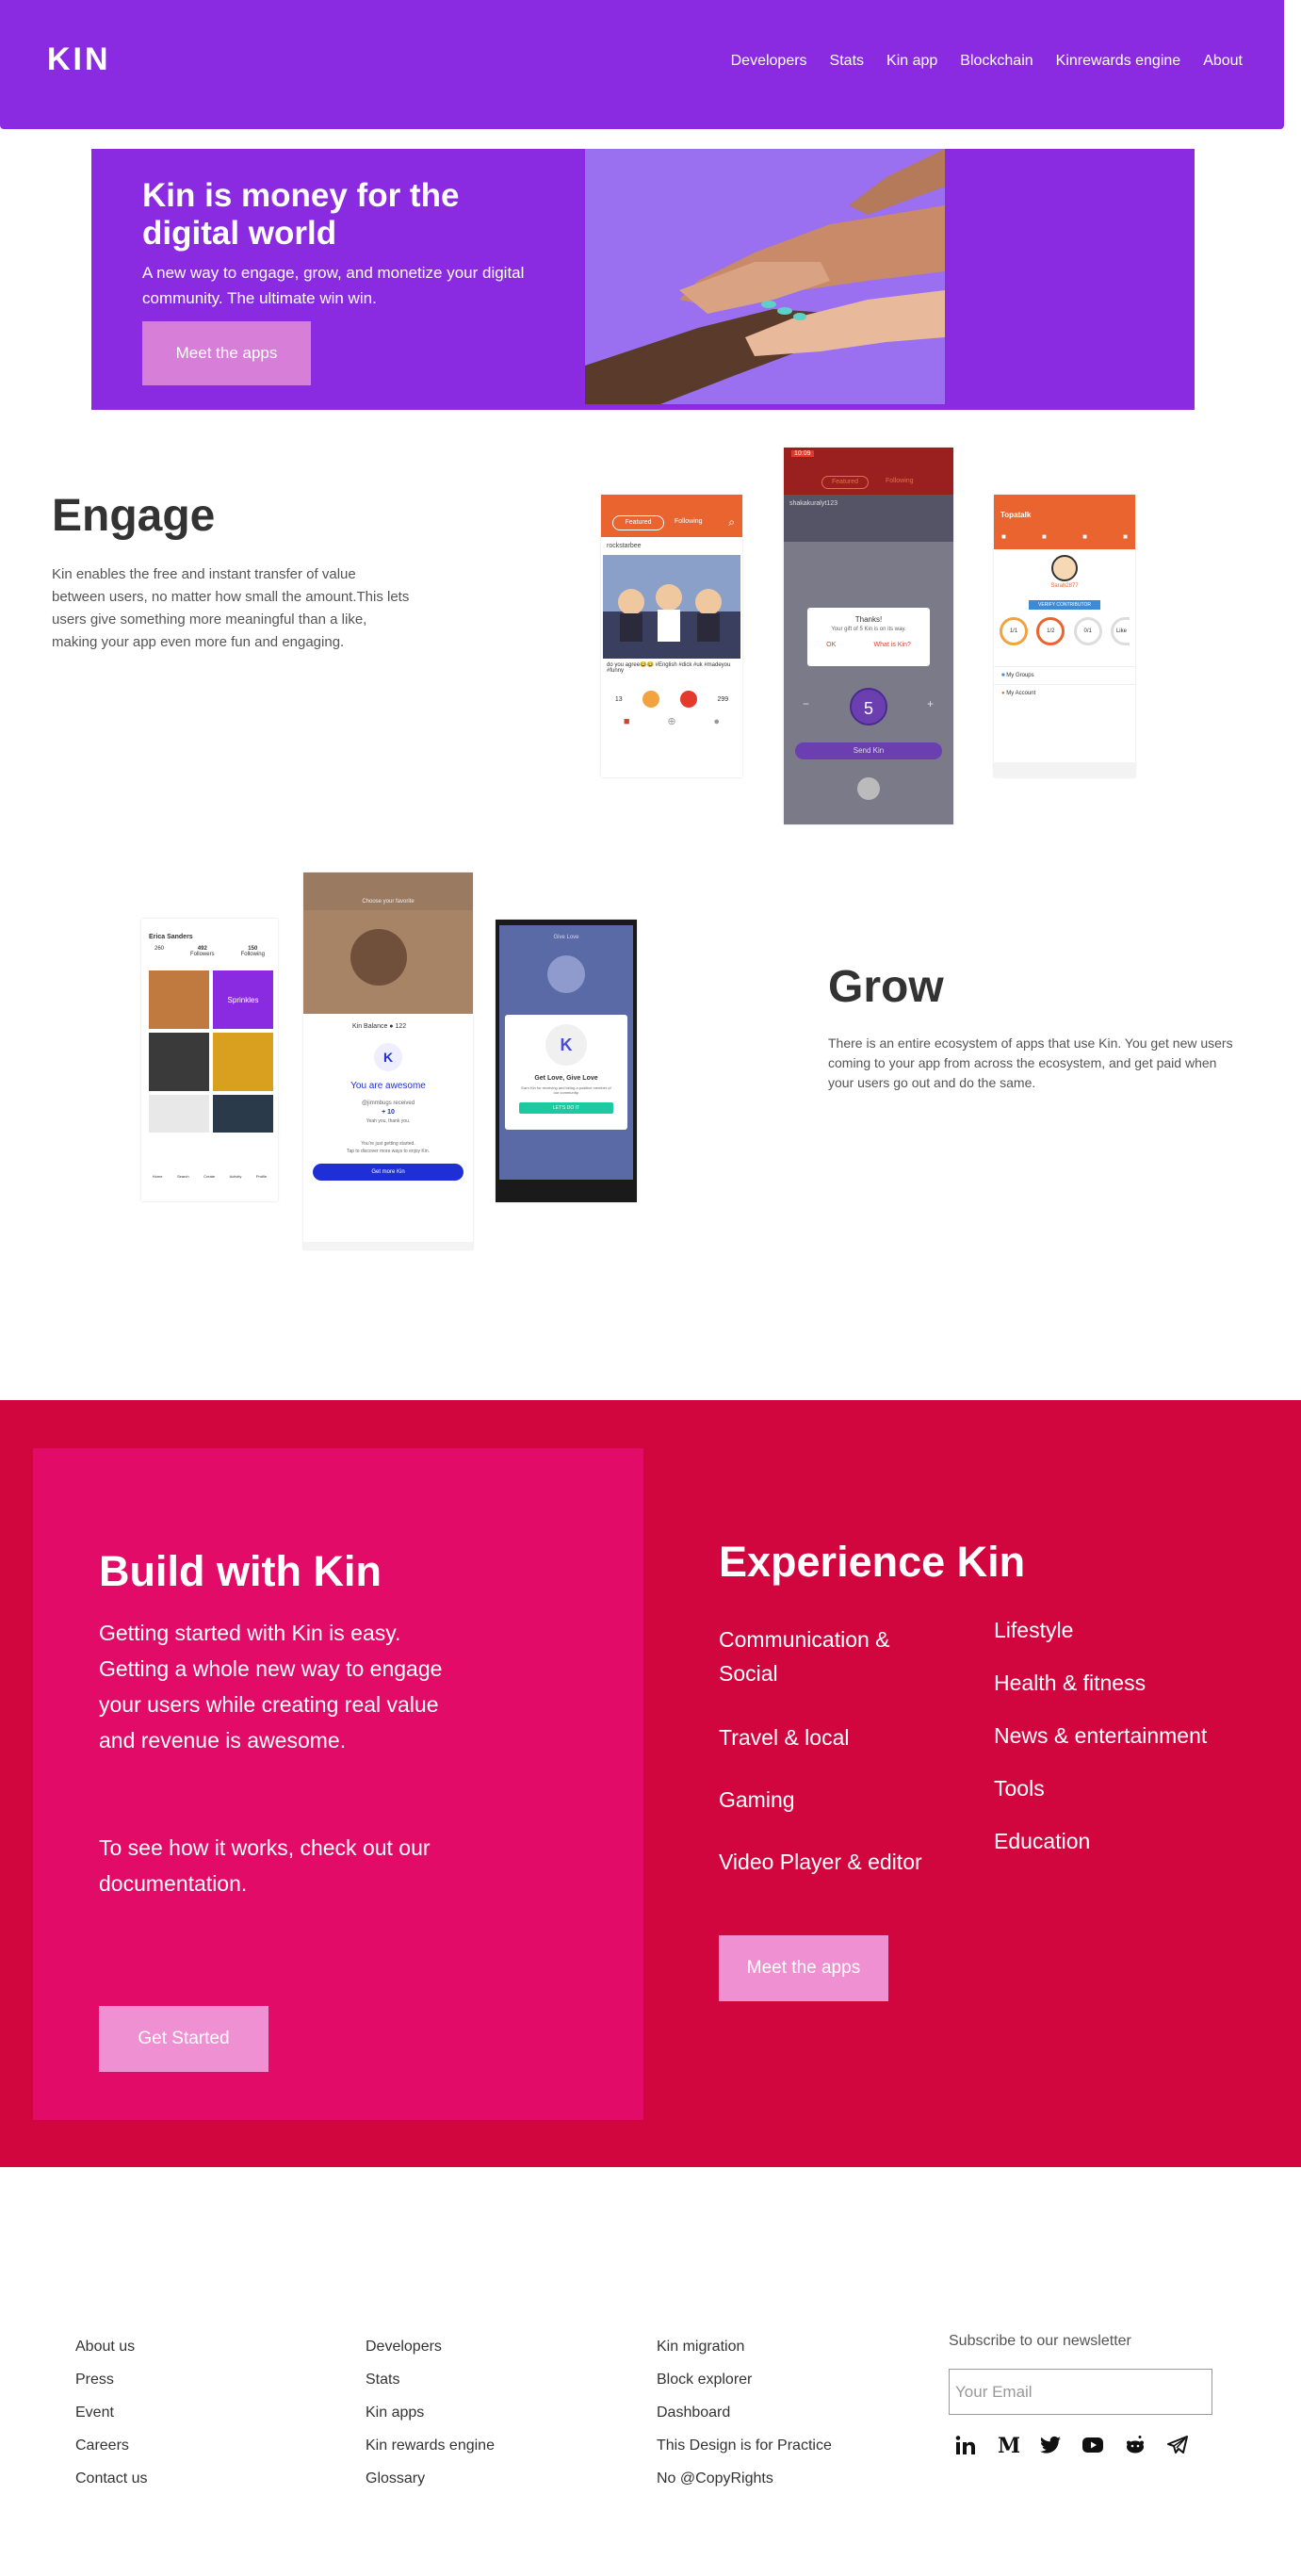  What do you see at coordinates (209, 956) in the screenshot?
I see `profile-stats: 260 492 Followers 150 Following` at bounding box center [209, 956].